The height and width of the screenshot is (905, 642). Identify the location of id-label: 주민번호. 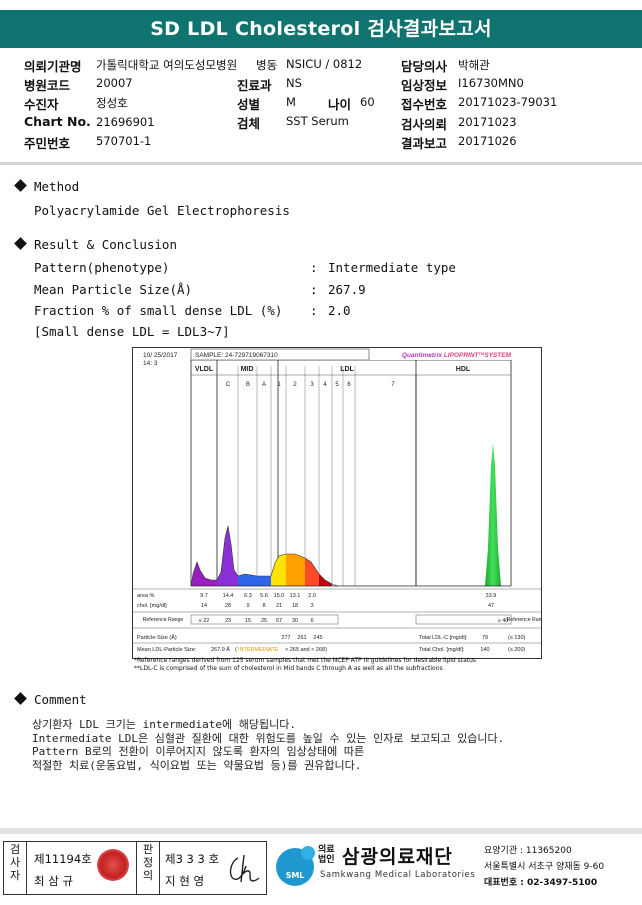
(47, 143).